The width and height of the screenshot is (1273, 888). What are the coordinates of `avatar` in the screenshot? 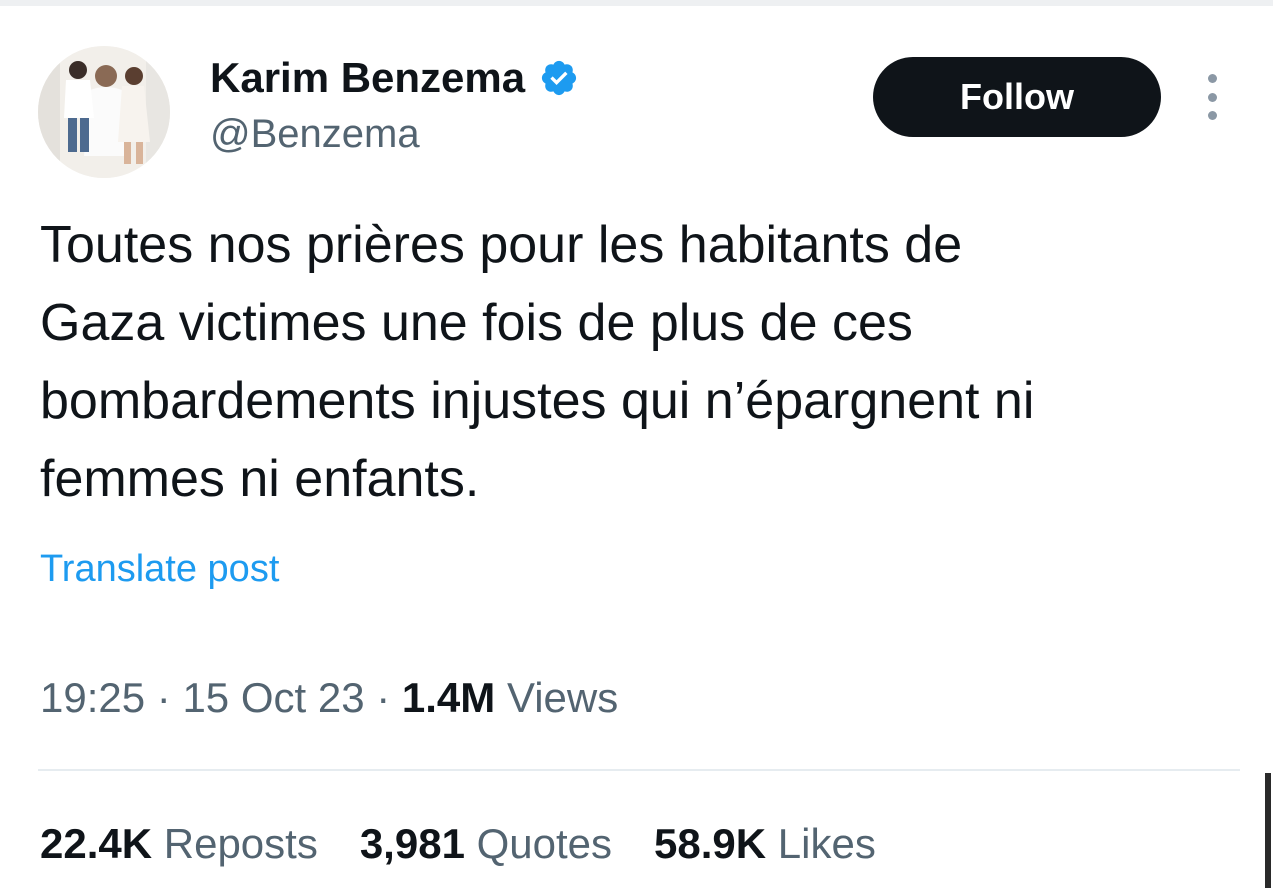 It's located at (104, 112).